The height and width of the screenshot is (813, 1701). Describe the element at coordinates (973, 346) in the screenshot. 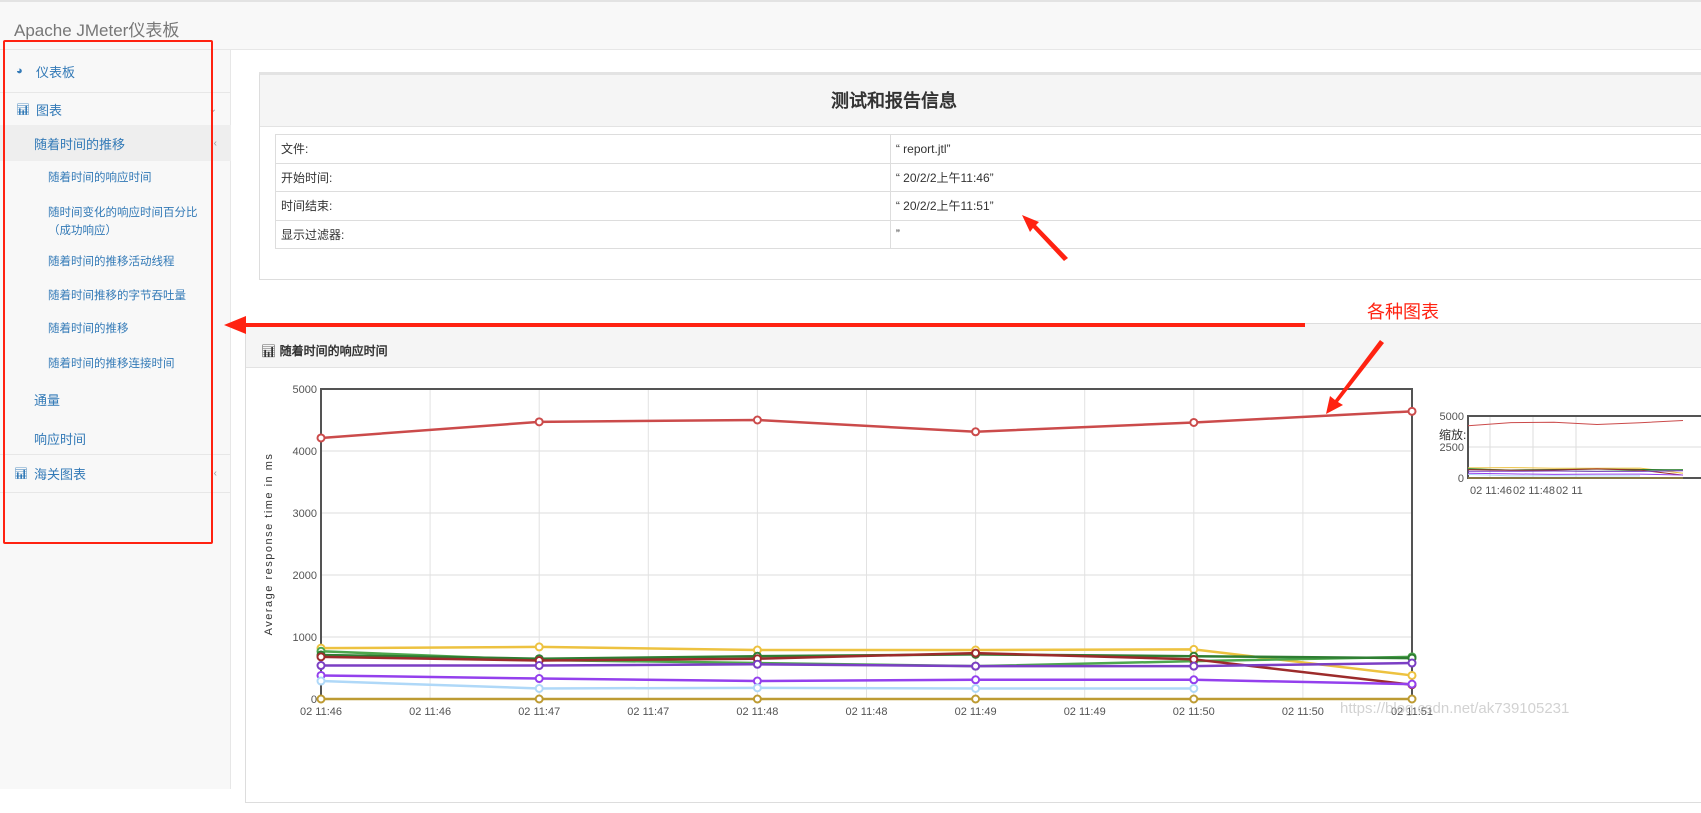

I see `panel-heading: 📊︎ 随着时间的响应时间` at that location.